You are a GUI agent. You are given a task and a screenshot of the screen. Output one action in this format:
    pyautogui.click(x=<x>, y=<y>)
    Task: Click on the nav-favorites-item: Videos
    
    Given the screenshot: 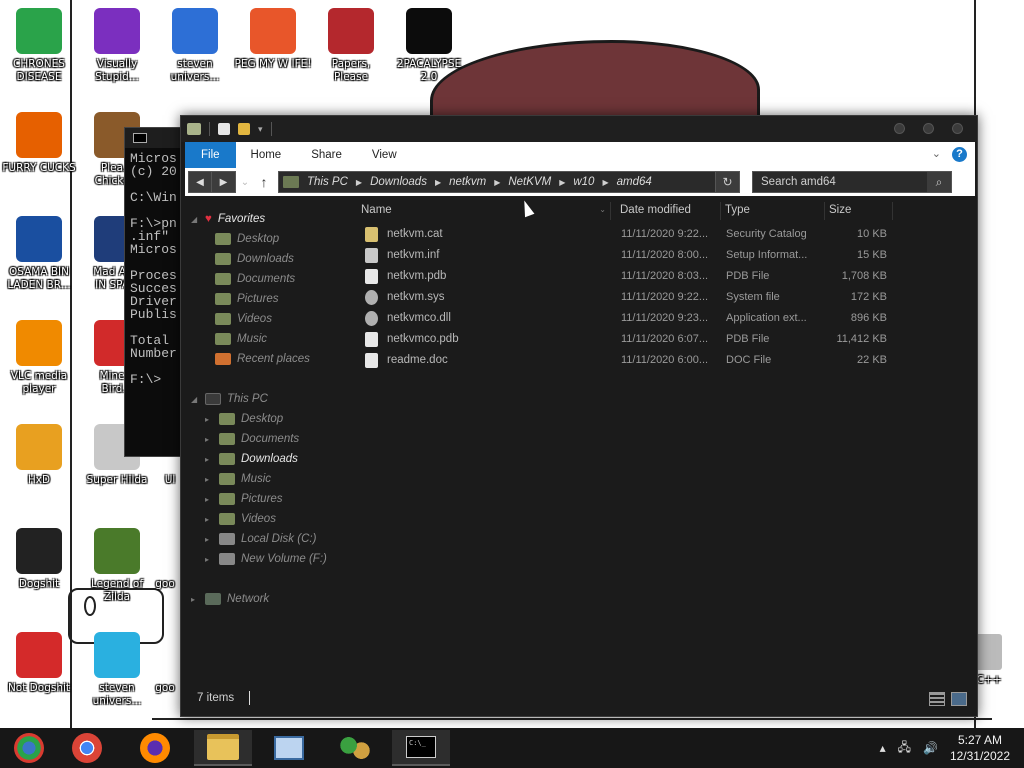 What is the action you would take?
    pyautogui.click(x=243, y=319)
    